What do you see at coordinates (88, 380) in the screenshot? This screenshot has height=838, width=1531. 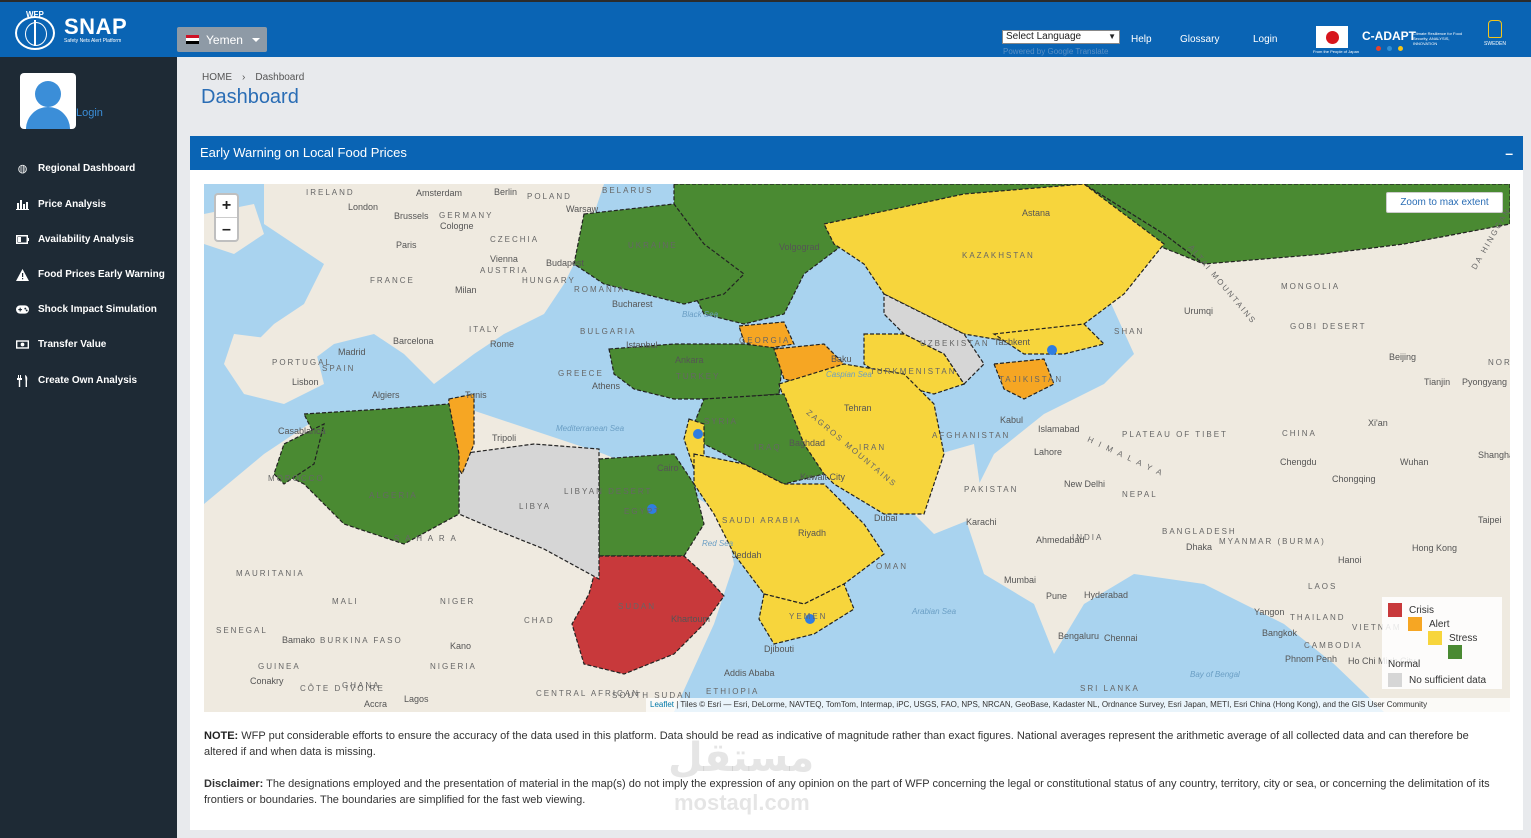 I see `sidebar-item-label: Create Own Analysis` at bounding box center [88, 380].